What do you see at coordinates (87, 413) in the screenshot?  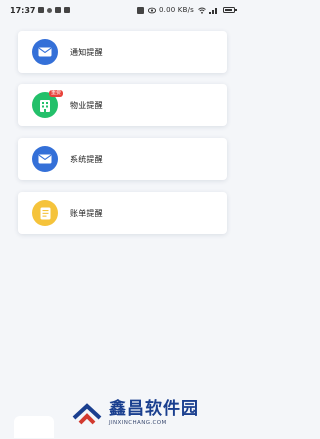 I see `watermark-logo-icon` at bounding box center [87, 413].